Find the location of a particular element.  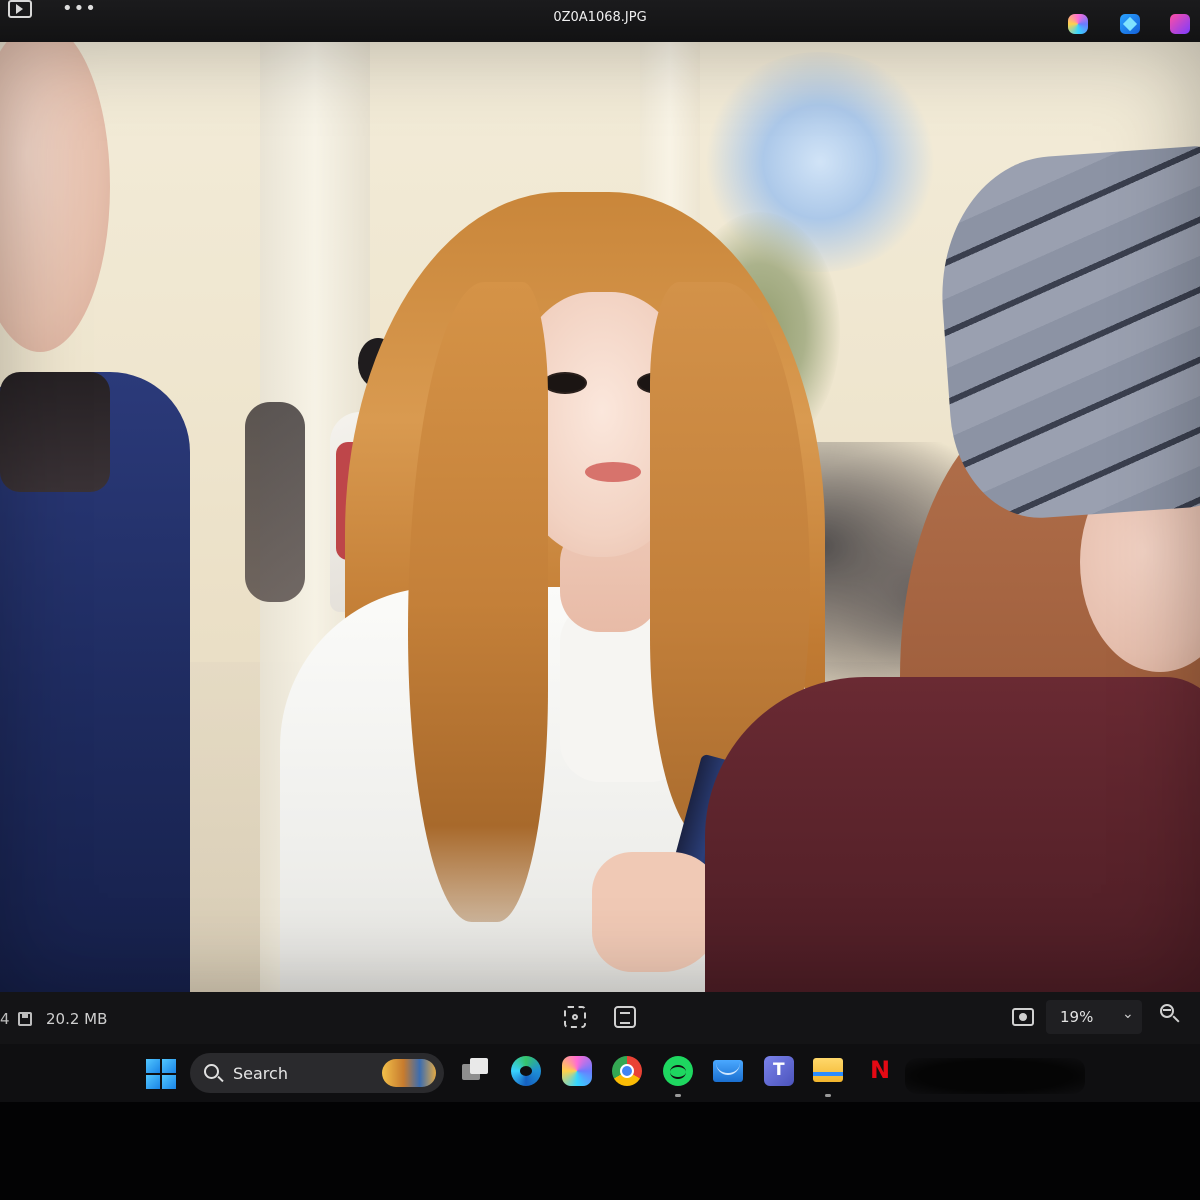

zoom-dropdown: 19% ⌄ is located at coordinates (1094, 1017).